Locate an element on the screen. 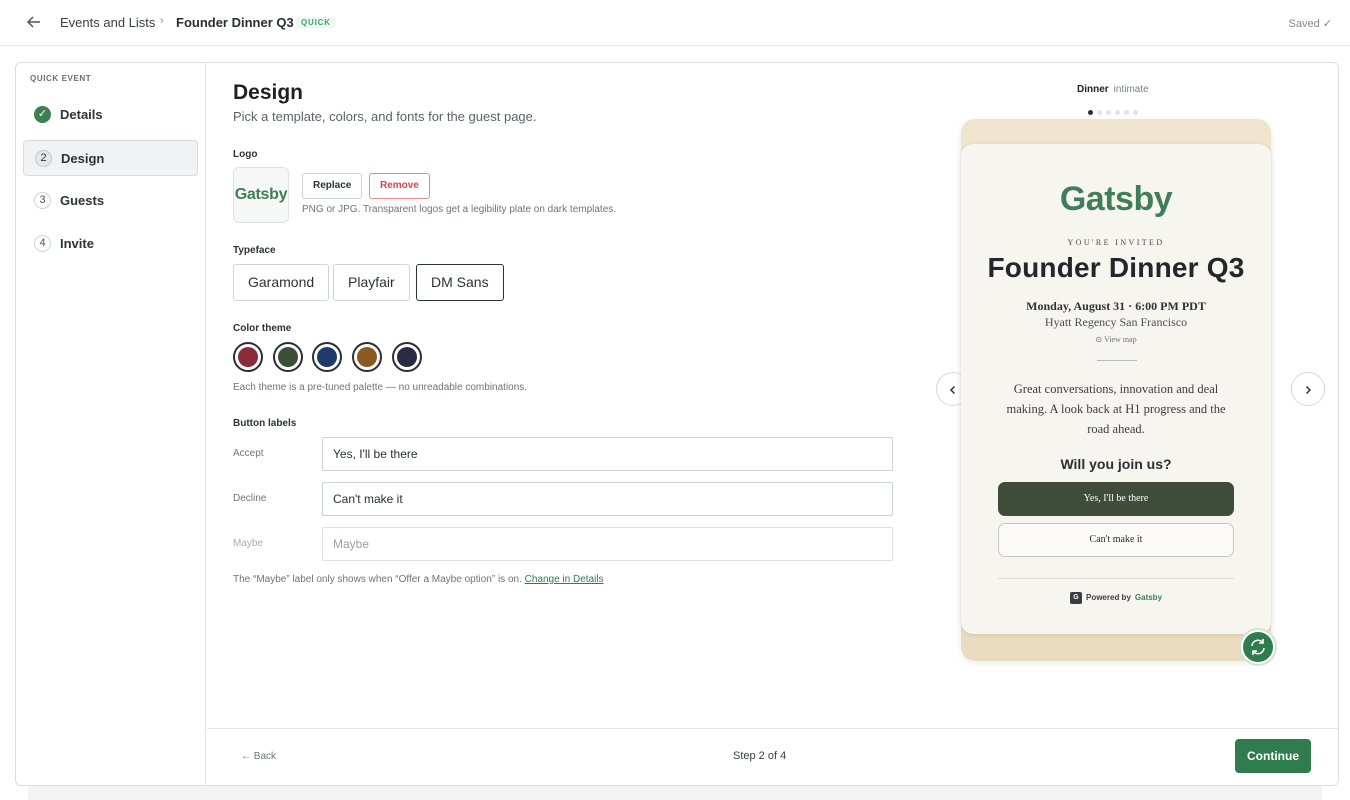 This screenshot has height=800, width=1350. saved-status: Saved ✓ is located at coordinates (1310, 24).